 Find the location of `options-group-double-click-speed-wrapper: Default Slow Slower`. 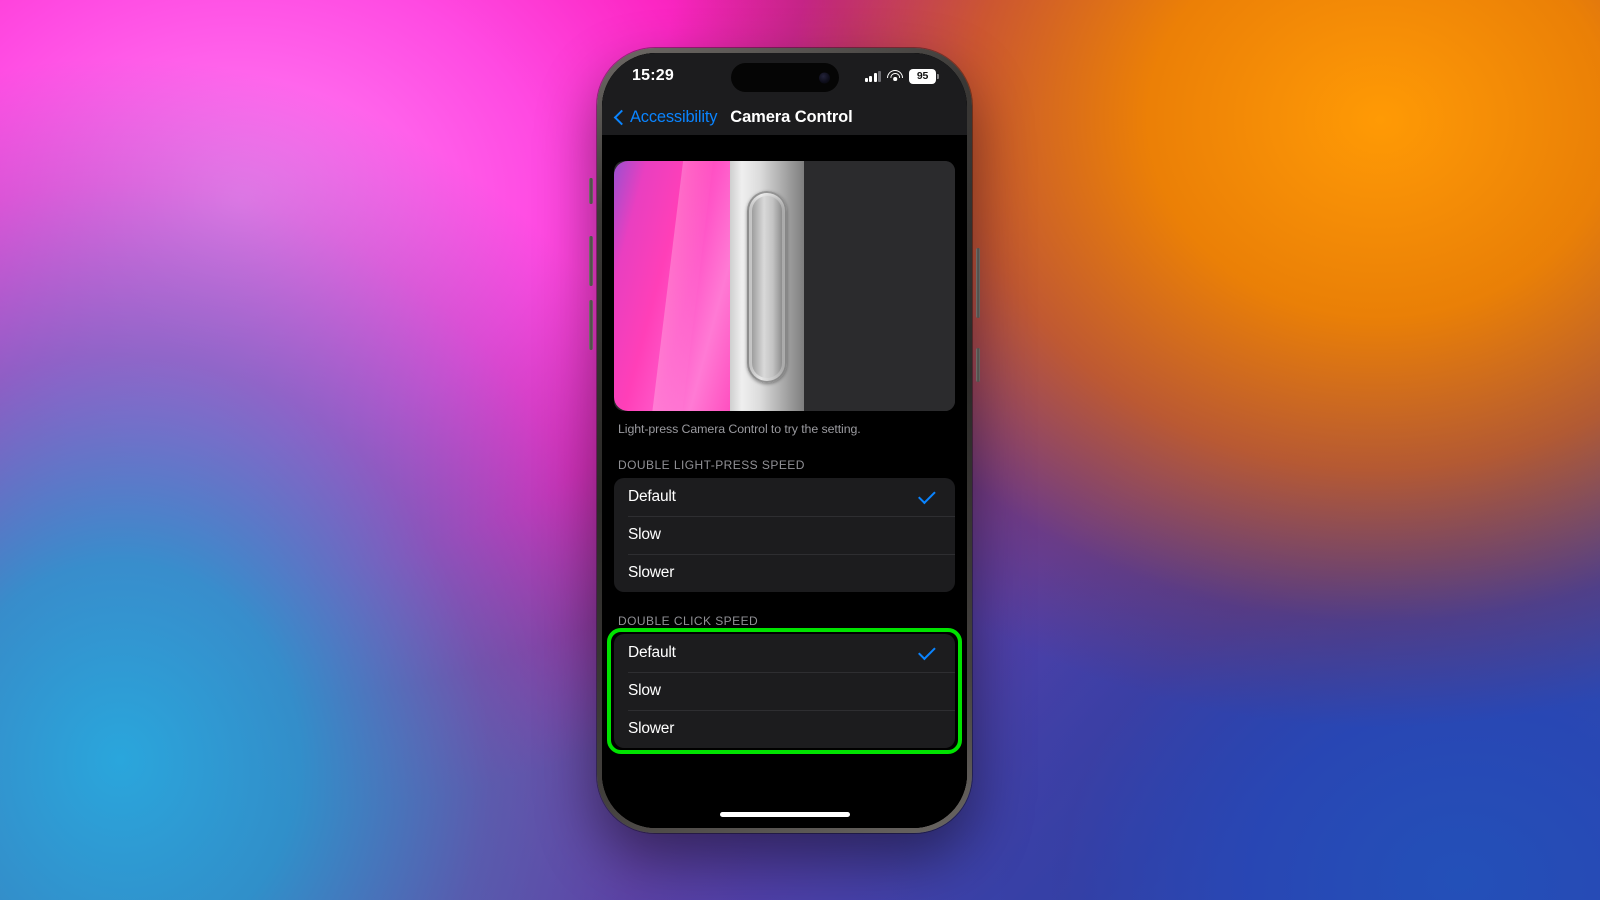

options-group-double-click-speed-wrapper: Default Slow Slower is located at coordinates (784, 691).